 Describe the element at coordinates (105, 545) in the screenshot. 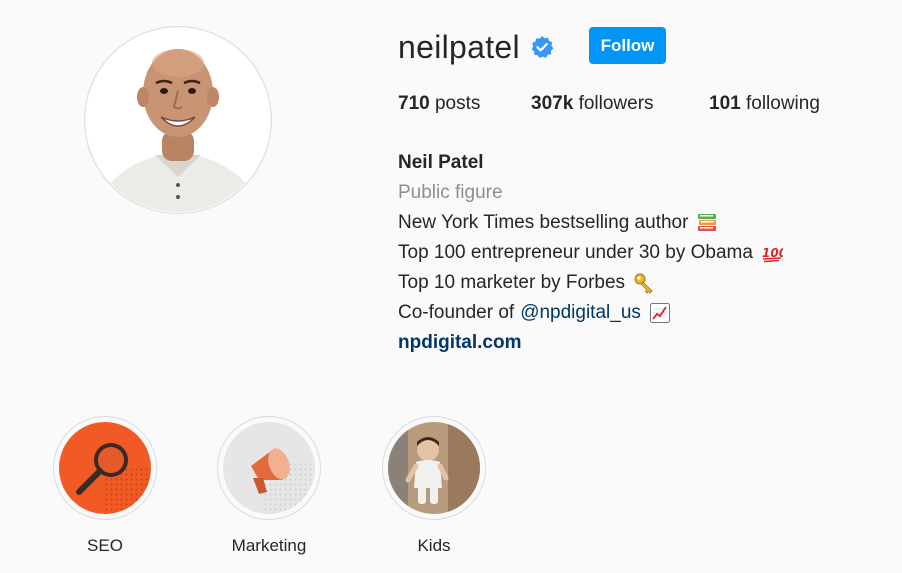

I see `highlight-seo-label: SEO` at that location.